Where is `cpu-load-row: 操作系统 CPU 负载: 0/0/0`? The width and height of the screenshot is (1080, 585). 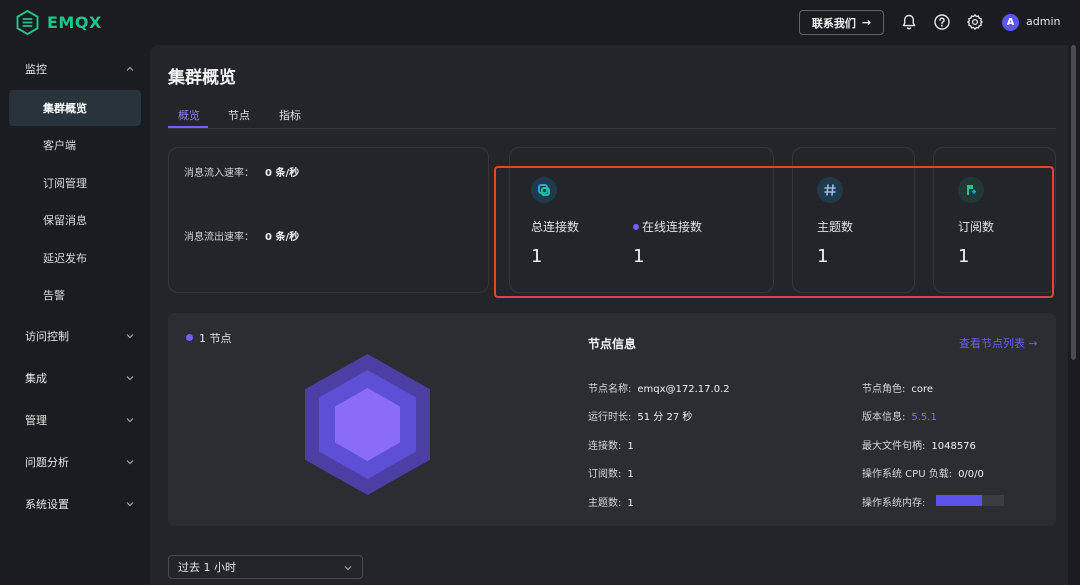 cpu-load-row: 操作系统 CPU 负载: 0/0/0 is located at coordinates (923, 472).